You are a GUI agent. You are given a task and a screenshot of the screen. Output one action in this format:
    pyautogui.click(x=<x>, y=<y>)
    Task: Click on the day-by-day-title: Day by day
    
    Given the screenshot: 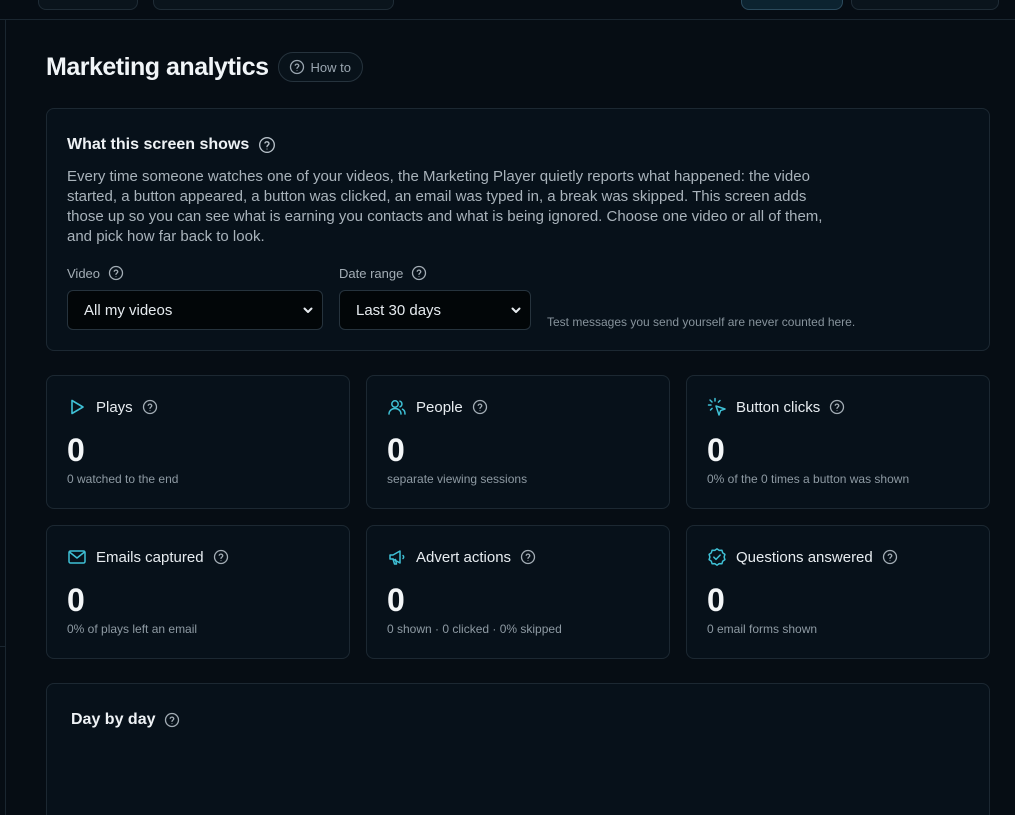 What is the action you would take?
    pyautogui.click(x=125, y=720)
    